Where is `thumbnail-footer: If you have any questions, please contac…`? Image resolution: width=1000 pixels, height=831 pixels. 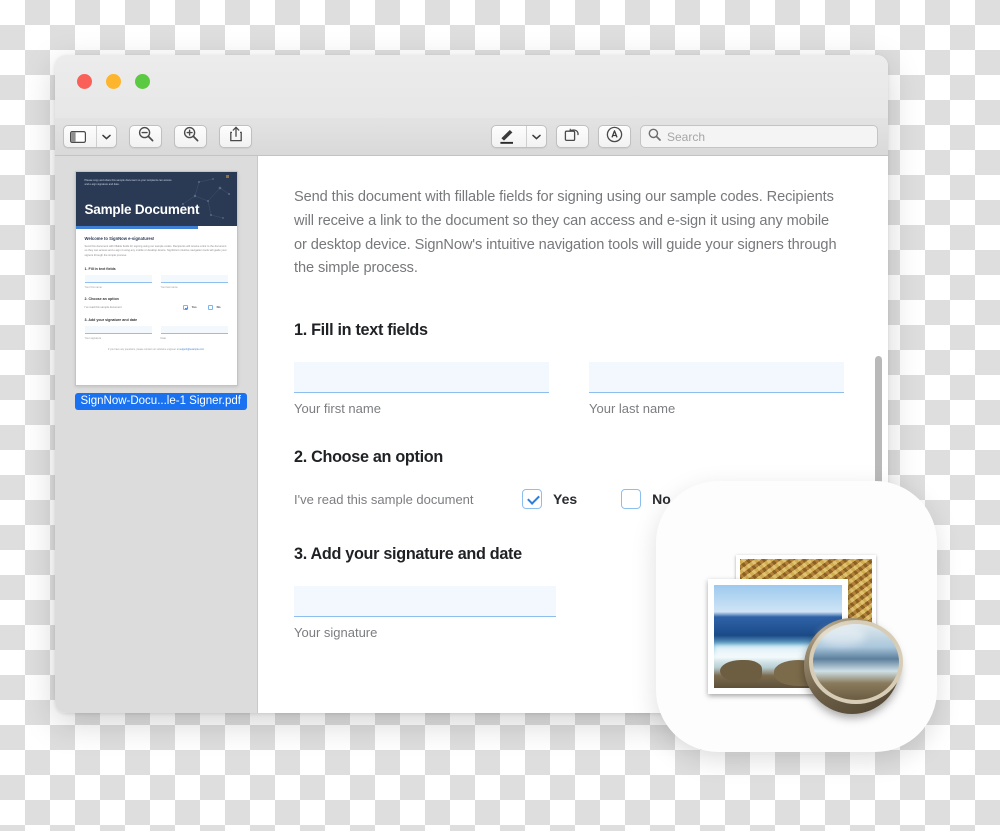 thumbnail-footer: If you have any questions, please contac… is located at coordinates (156, 349).